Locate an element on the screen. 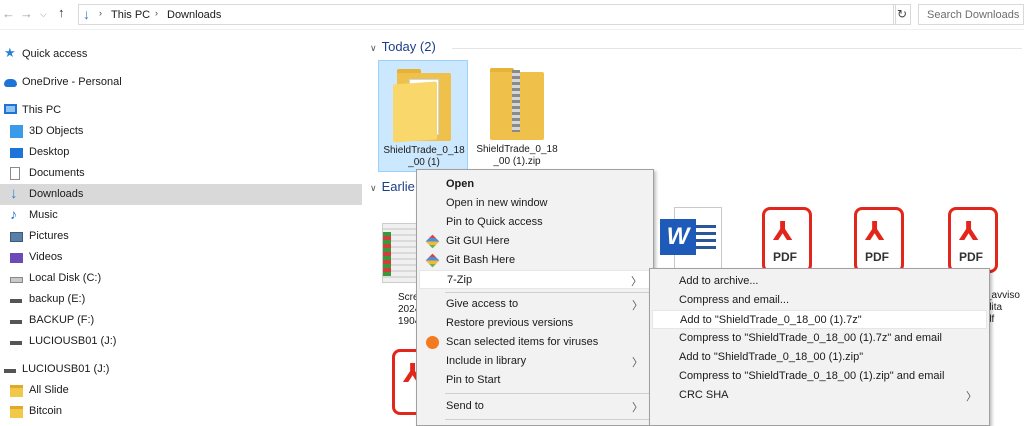  recent-dropdown-icon: ⌵ is located at coordinates (43, 14).